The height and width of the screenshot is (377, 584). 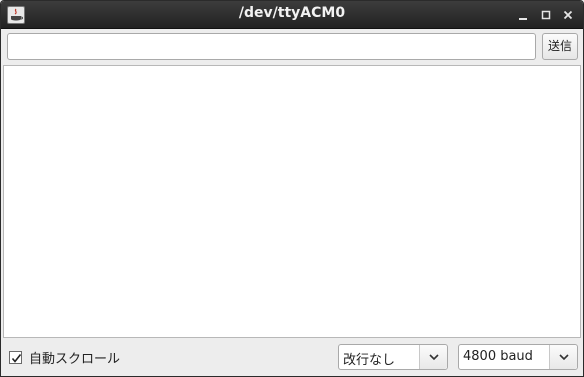 I want to click on autoscroll-checkbox, so click(x=15, y=357).